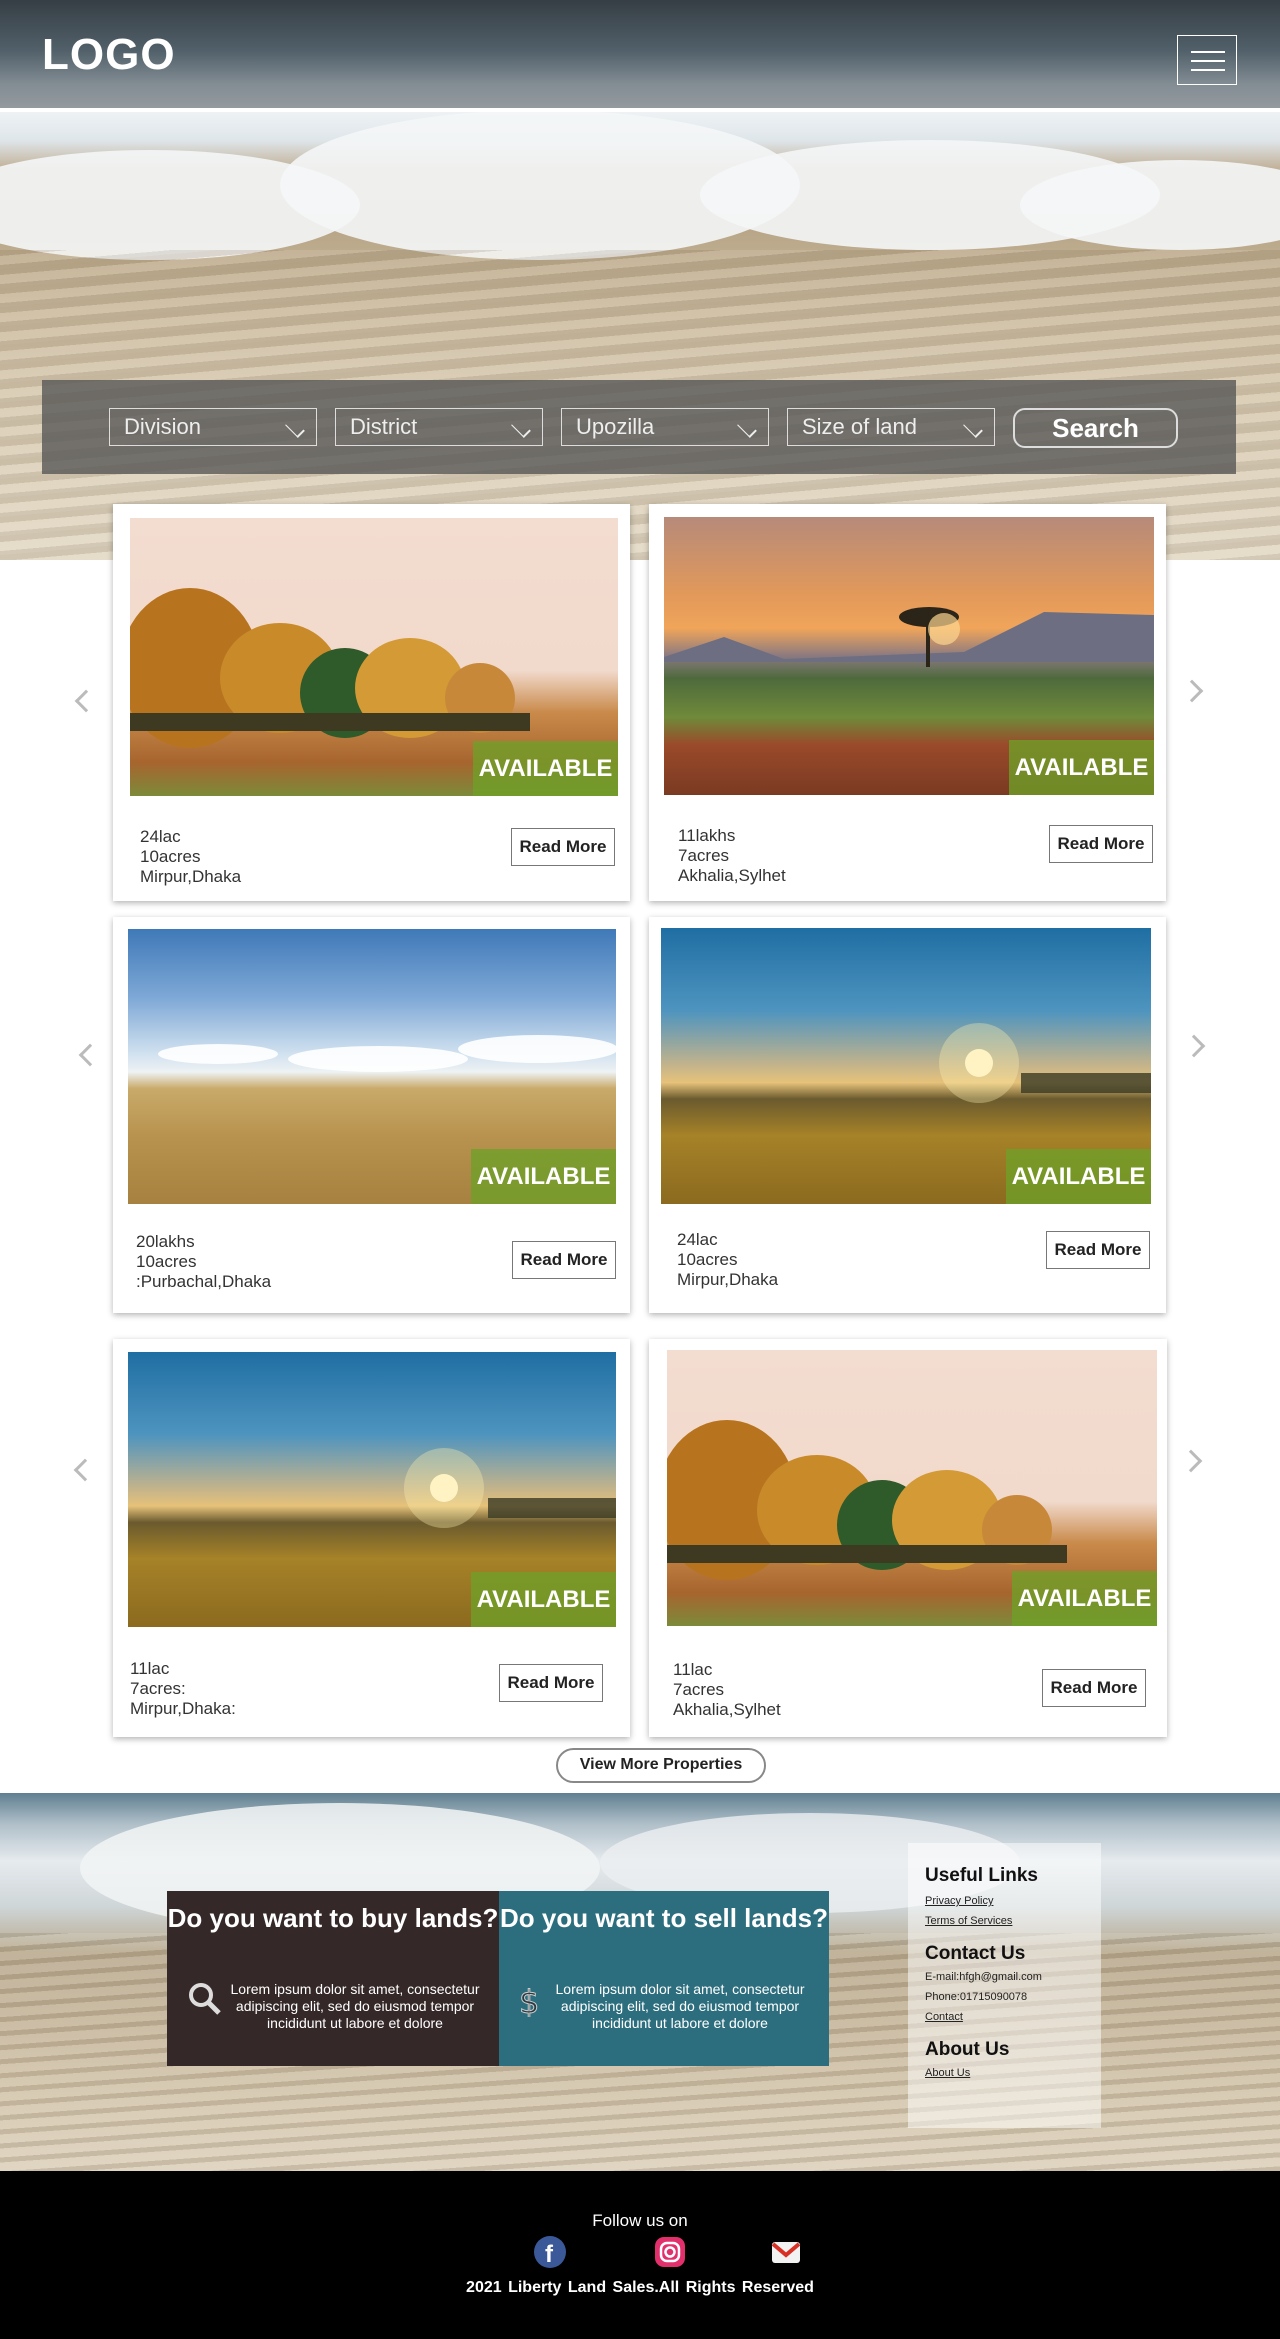  I want to click on hamburger-icon, so click(1208, 52).